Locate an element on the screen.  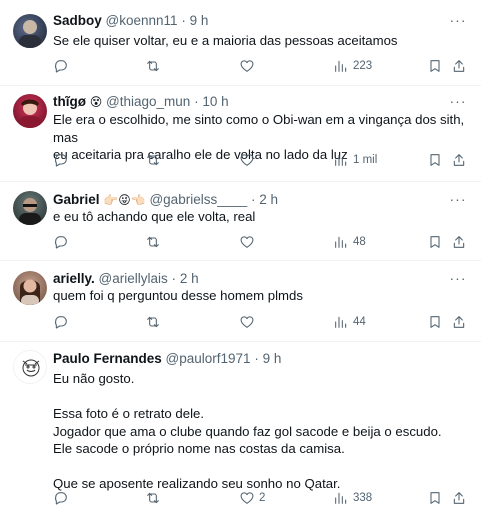
tweet-actions: 1 mil is located at coordinates (262, 160).